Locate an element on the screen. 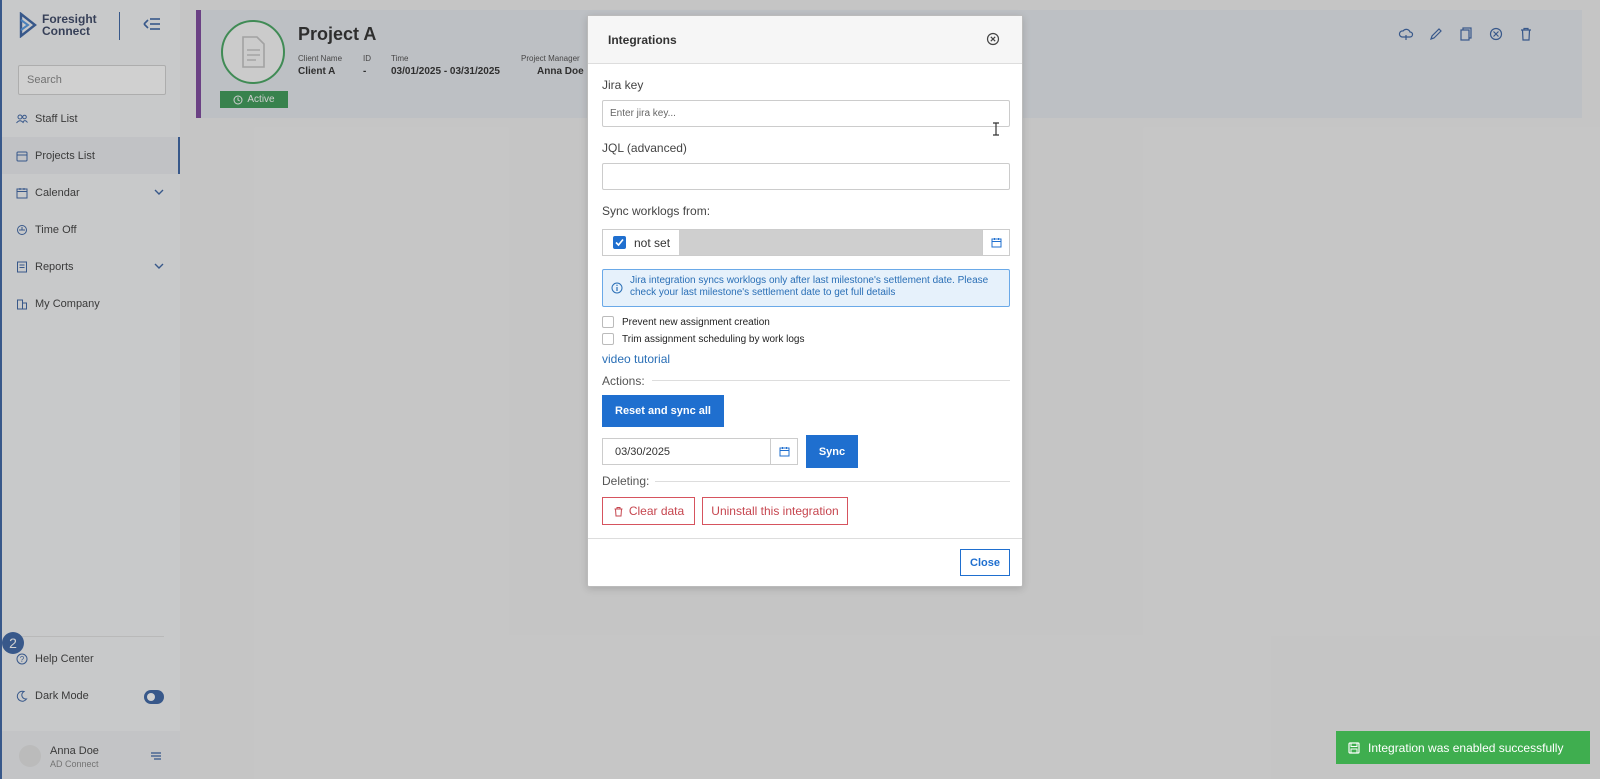 Image resolution: width=1600 pixels, height=779 pixels. save-icon is located at coordinates (1354, 747).